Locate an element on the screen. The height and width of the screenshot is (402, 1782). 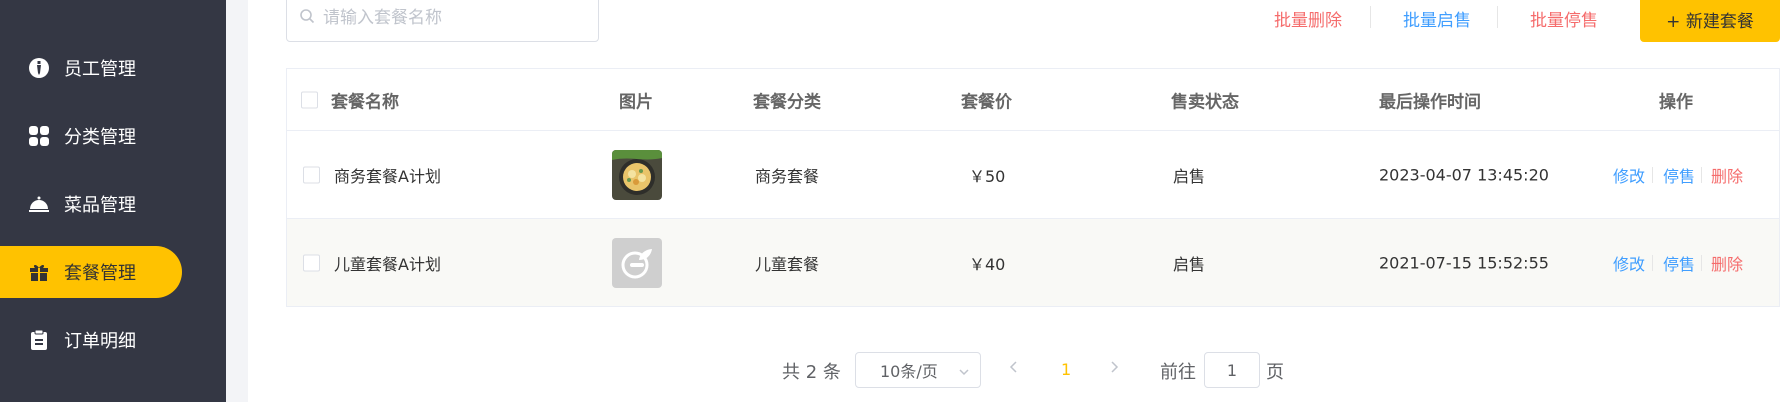
sidebar-item-label: 订单明细 is located at coordinates (100, 341).